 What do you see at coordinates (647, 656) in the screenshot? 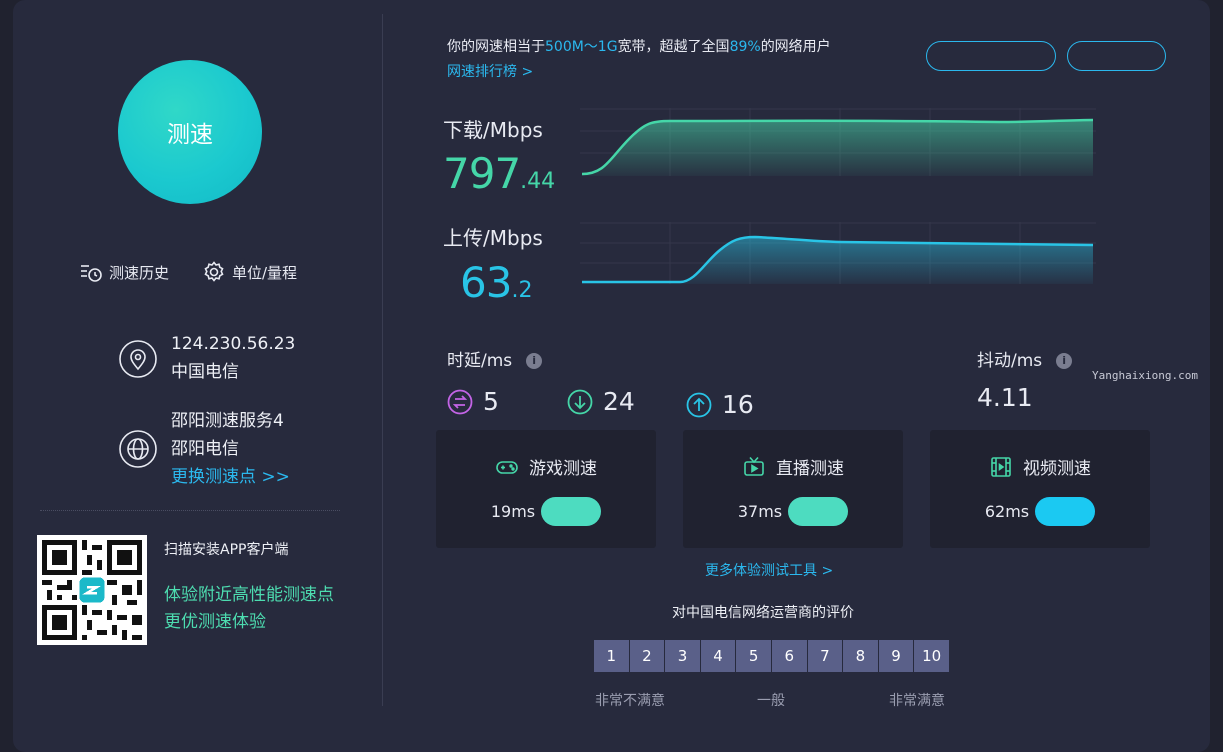
I see `rating-2: 2` at bounding box center [647, 656].